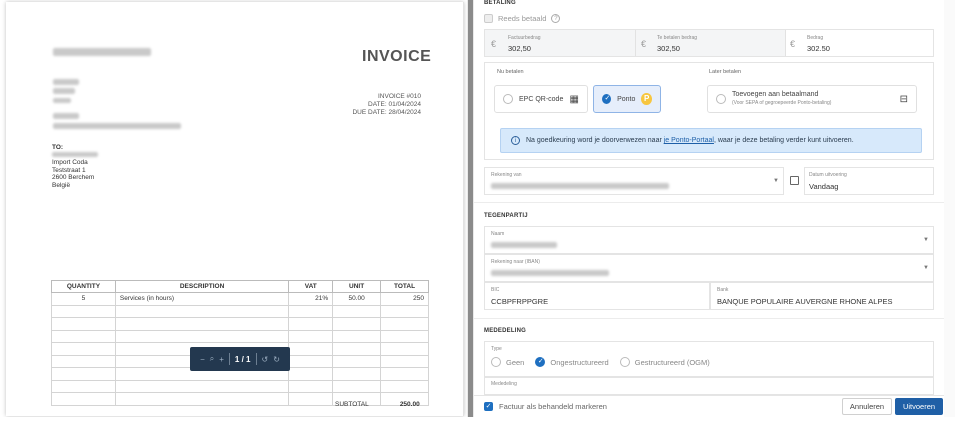 The image size is (957, 429). What do you see at coordinates (556, 18) in the screenshot?
I see `help-icon: ?` at bounding box center [556, 18].